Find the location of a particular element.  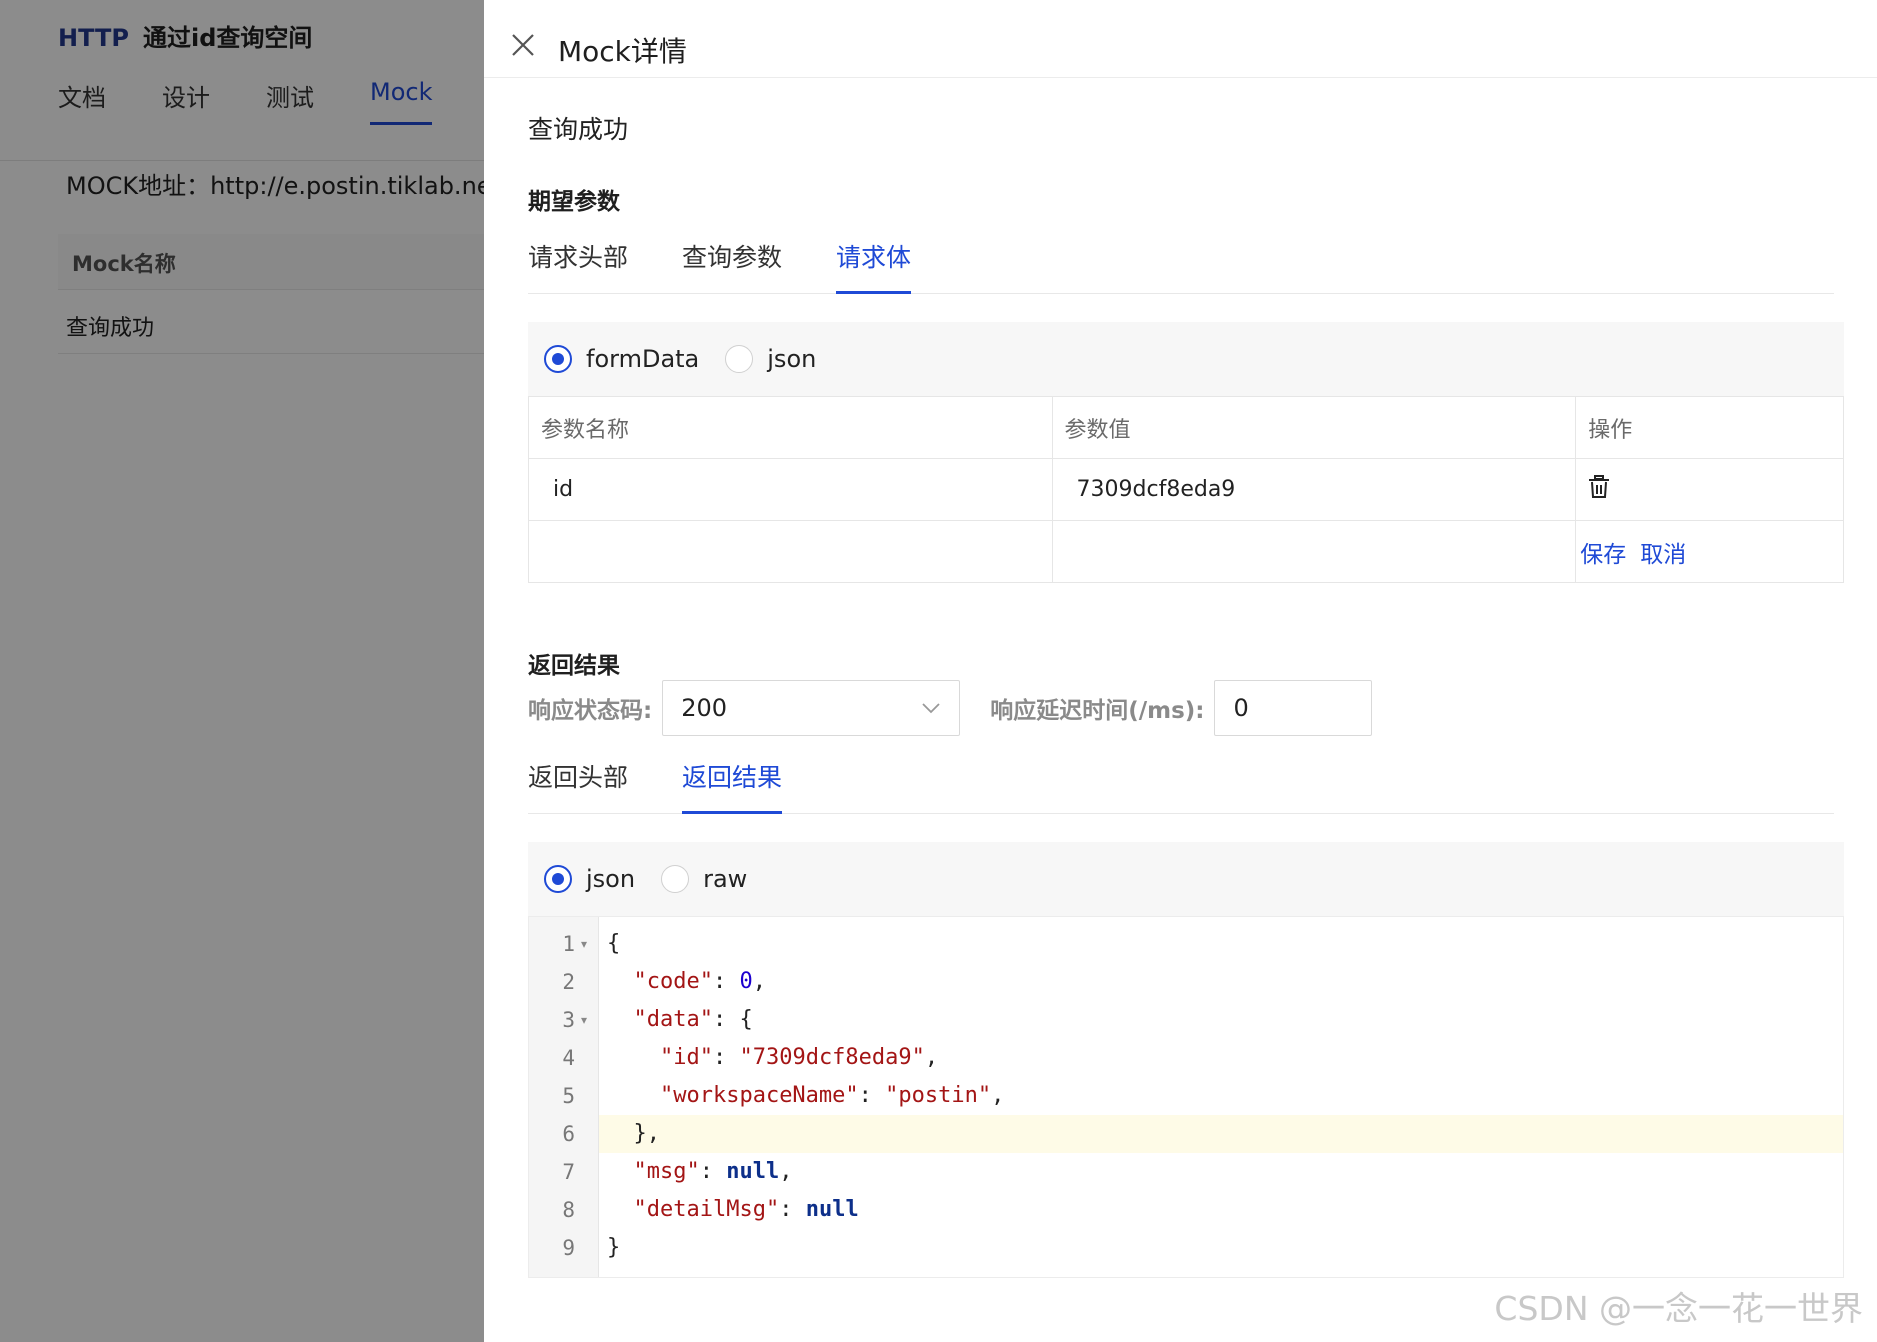

new-param-name-cell is located at coordinates (790, 551).